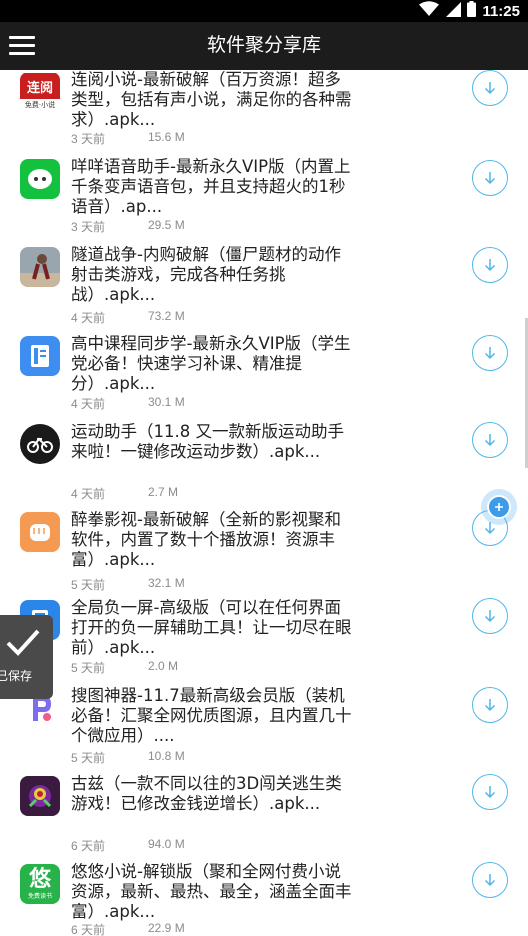 Image resolution: width=528 pixels, height=936 pixels. Describe the element at coordinates (124, 667) in the screenshot. I see `item-meta: 5 天前 2.0 M` at that location.